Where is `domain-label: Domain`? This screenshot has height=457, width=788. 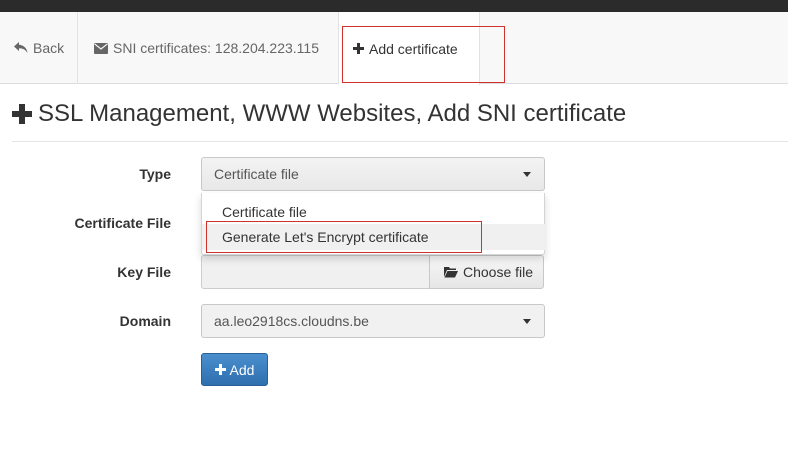 domain-label: Domain is located at coordinates (145, 321).